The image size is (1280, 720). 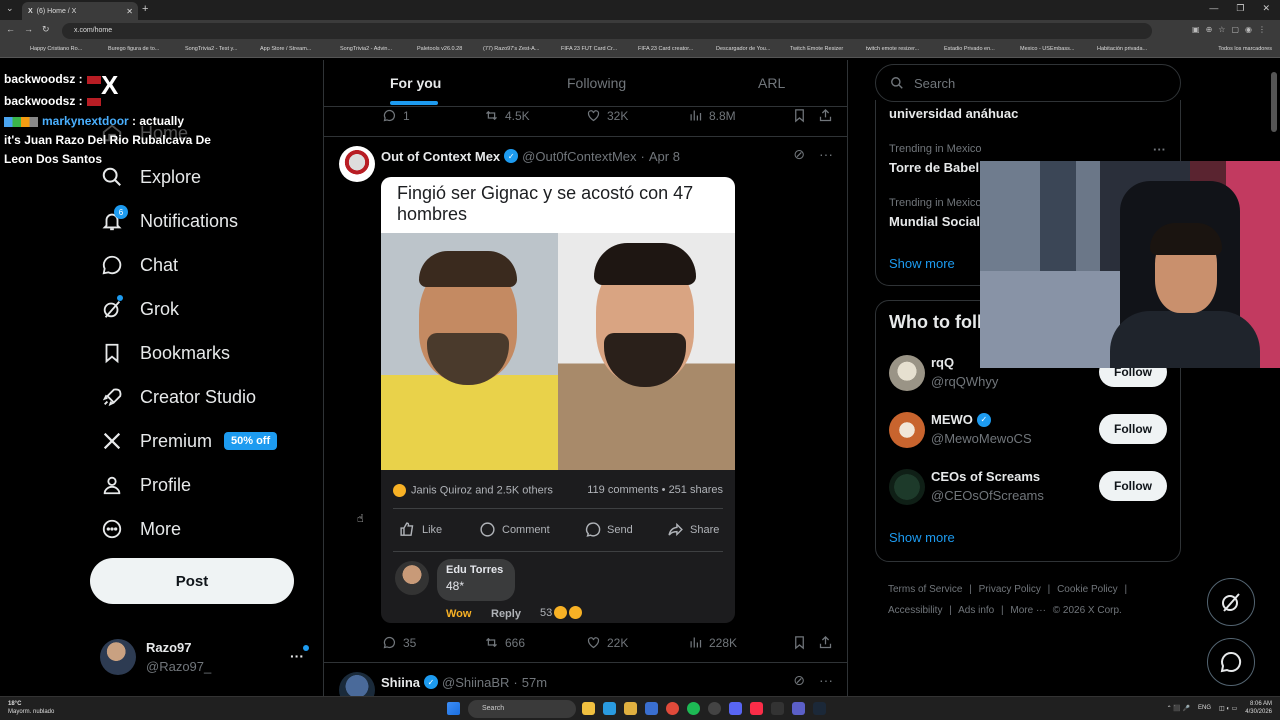 I want to click on browser-tab: X (6) Home / X ✕, so click(x=80, y=11).